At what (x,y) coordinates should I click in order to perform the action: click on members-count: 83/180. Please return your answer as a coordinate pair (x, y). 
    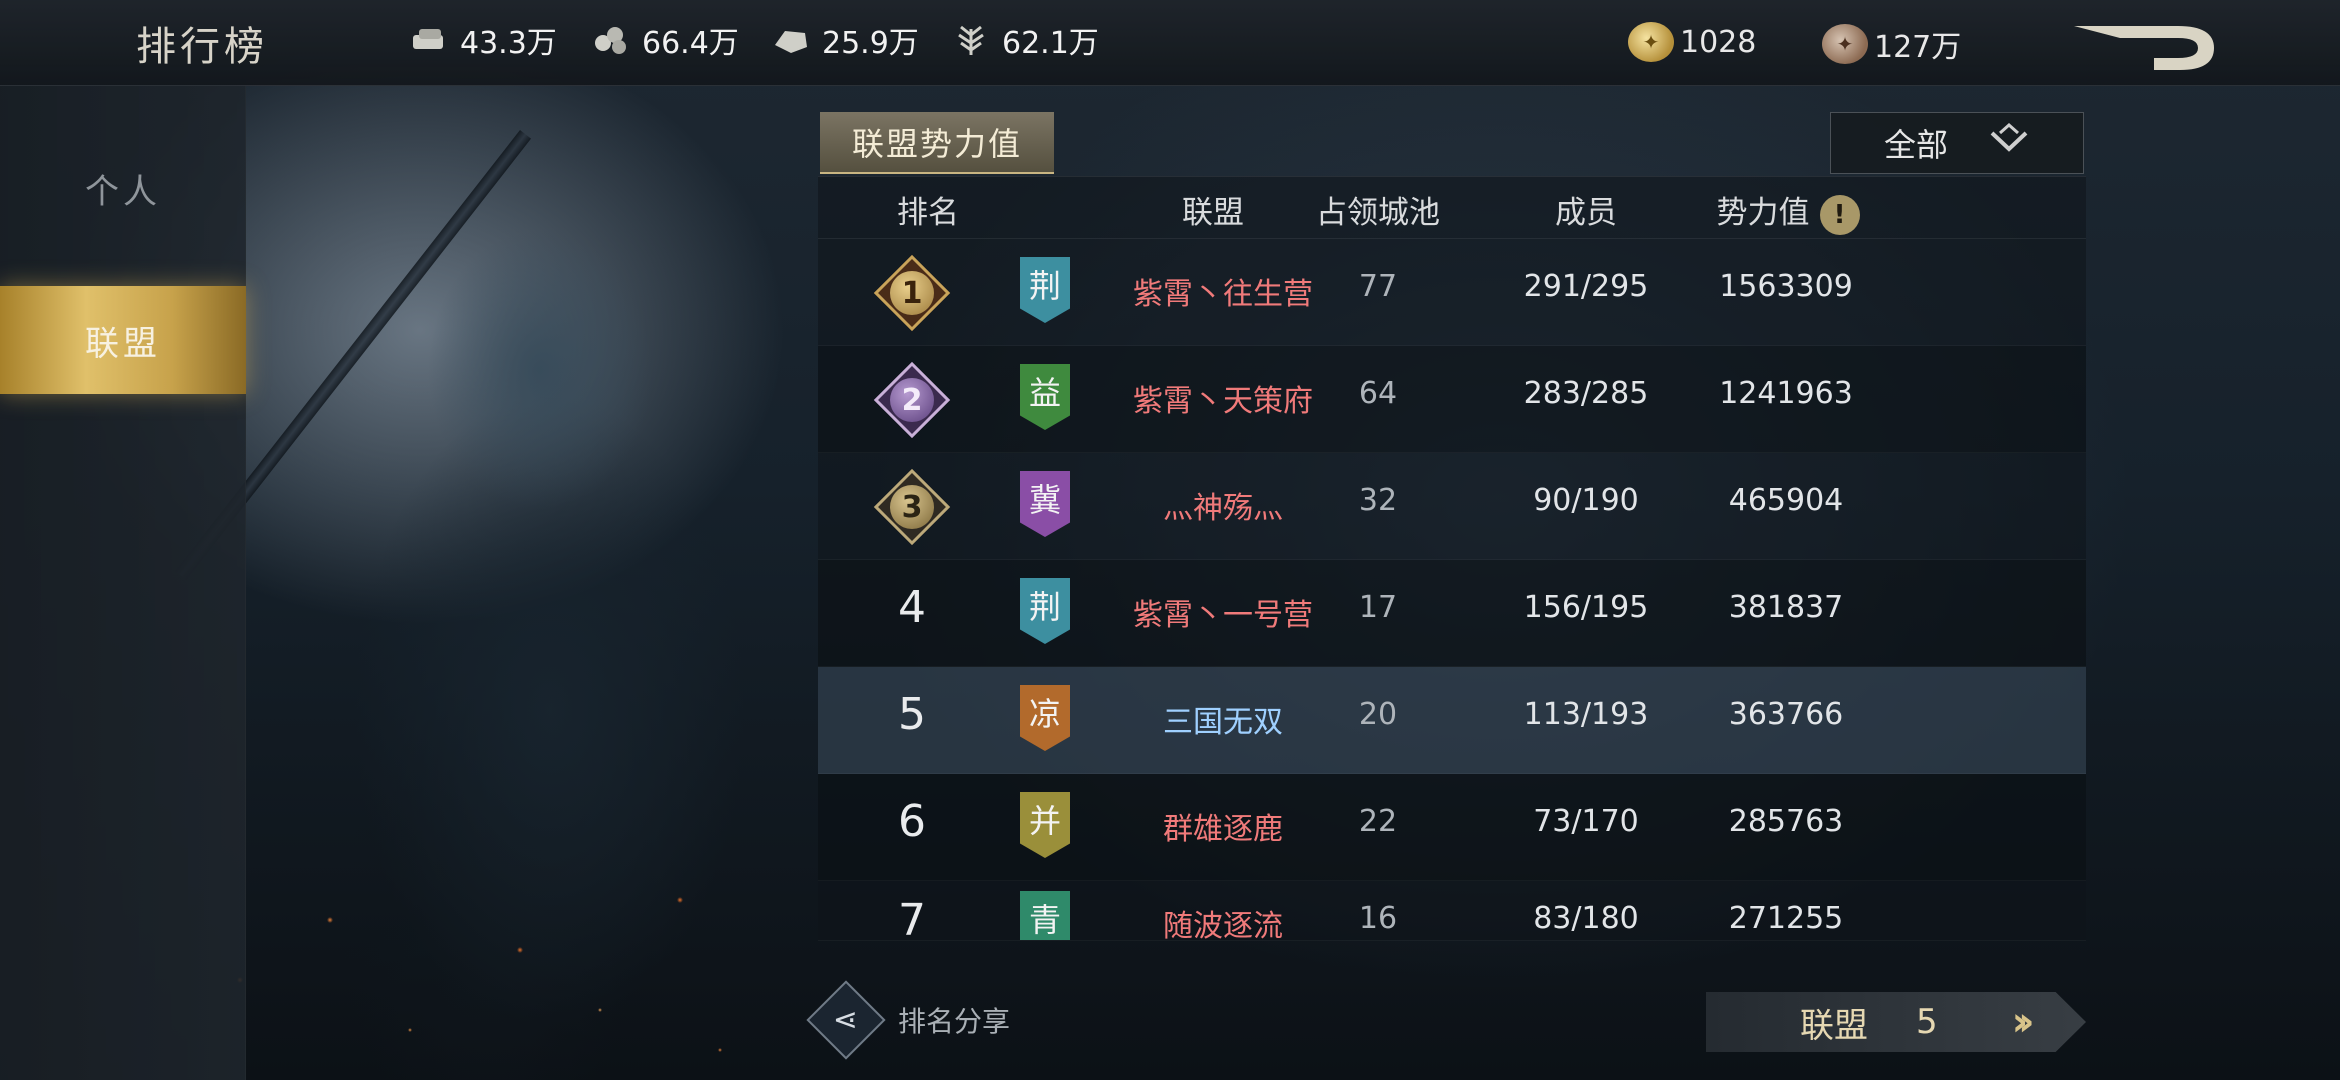
    Looking at the image, I should click on (1586, 918).